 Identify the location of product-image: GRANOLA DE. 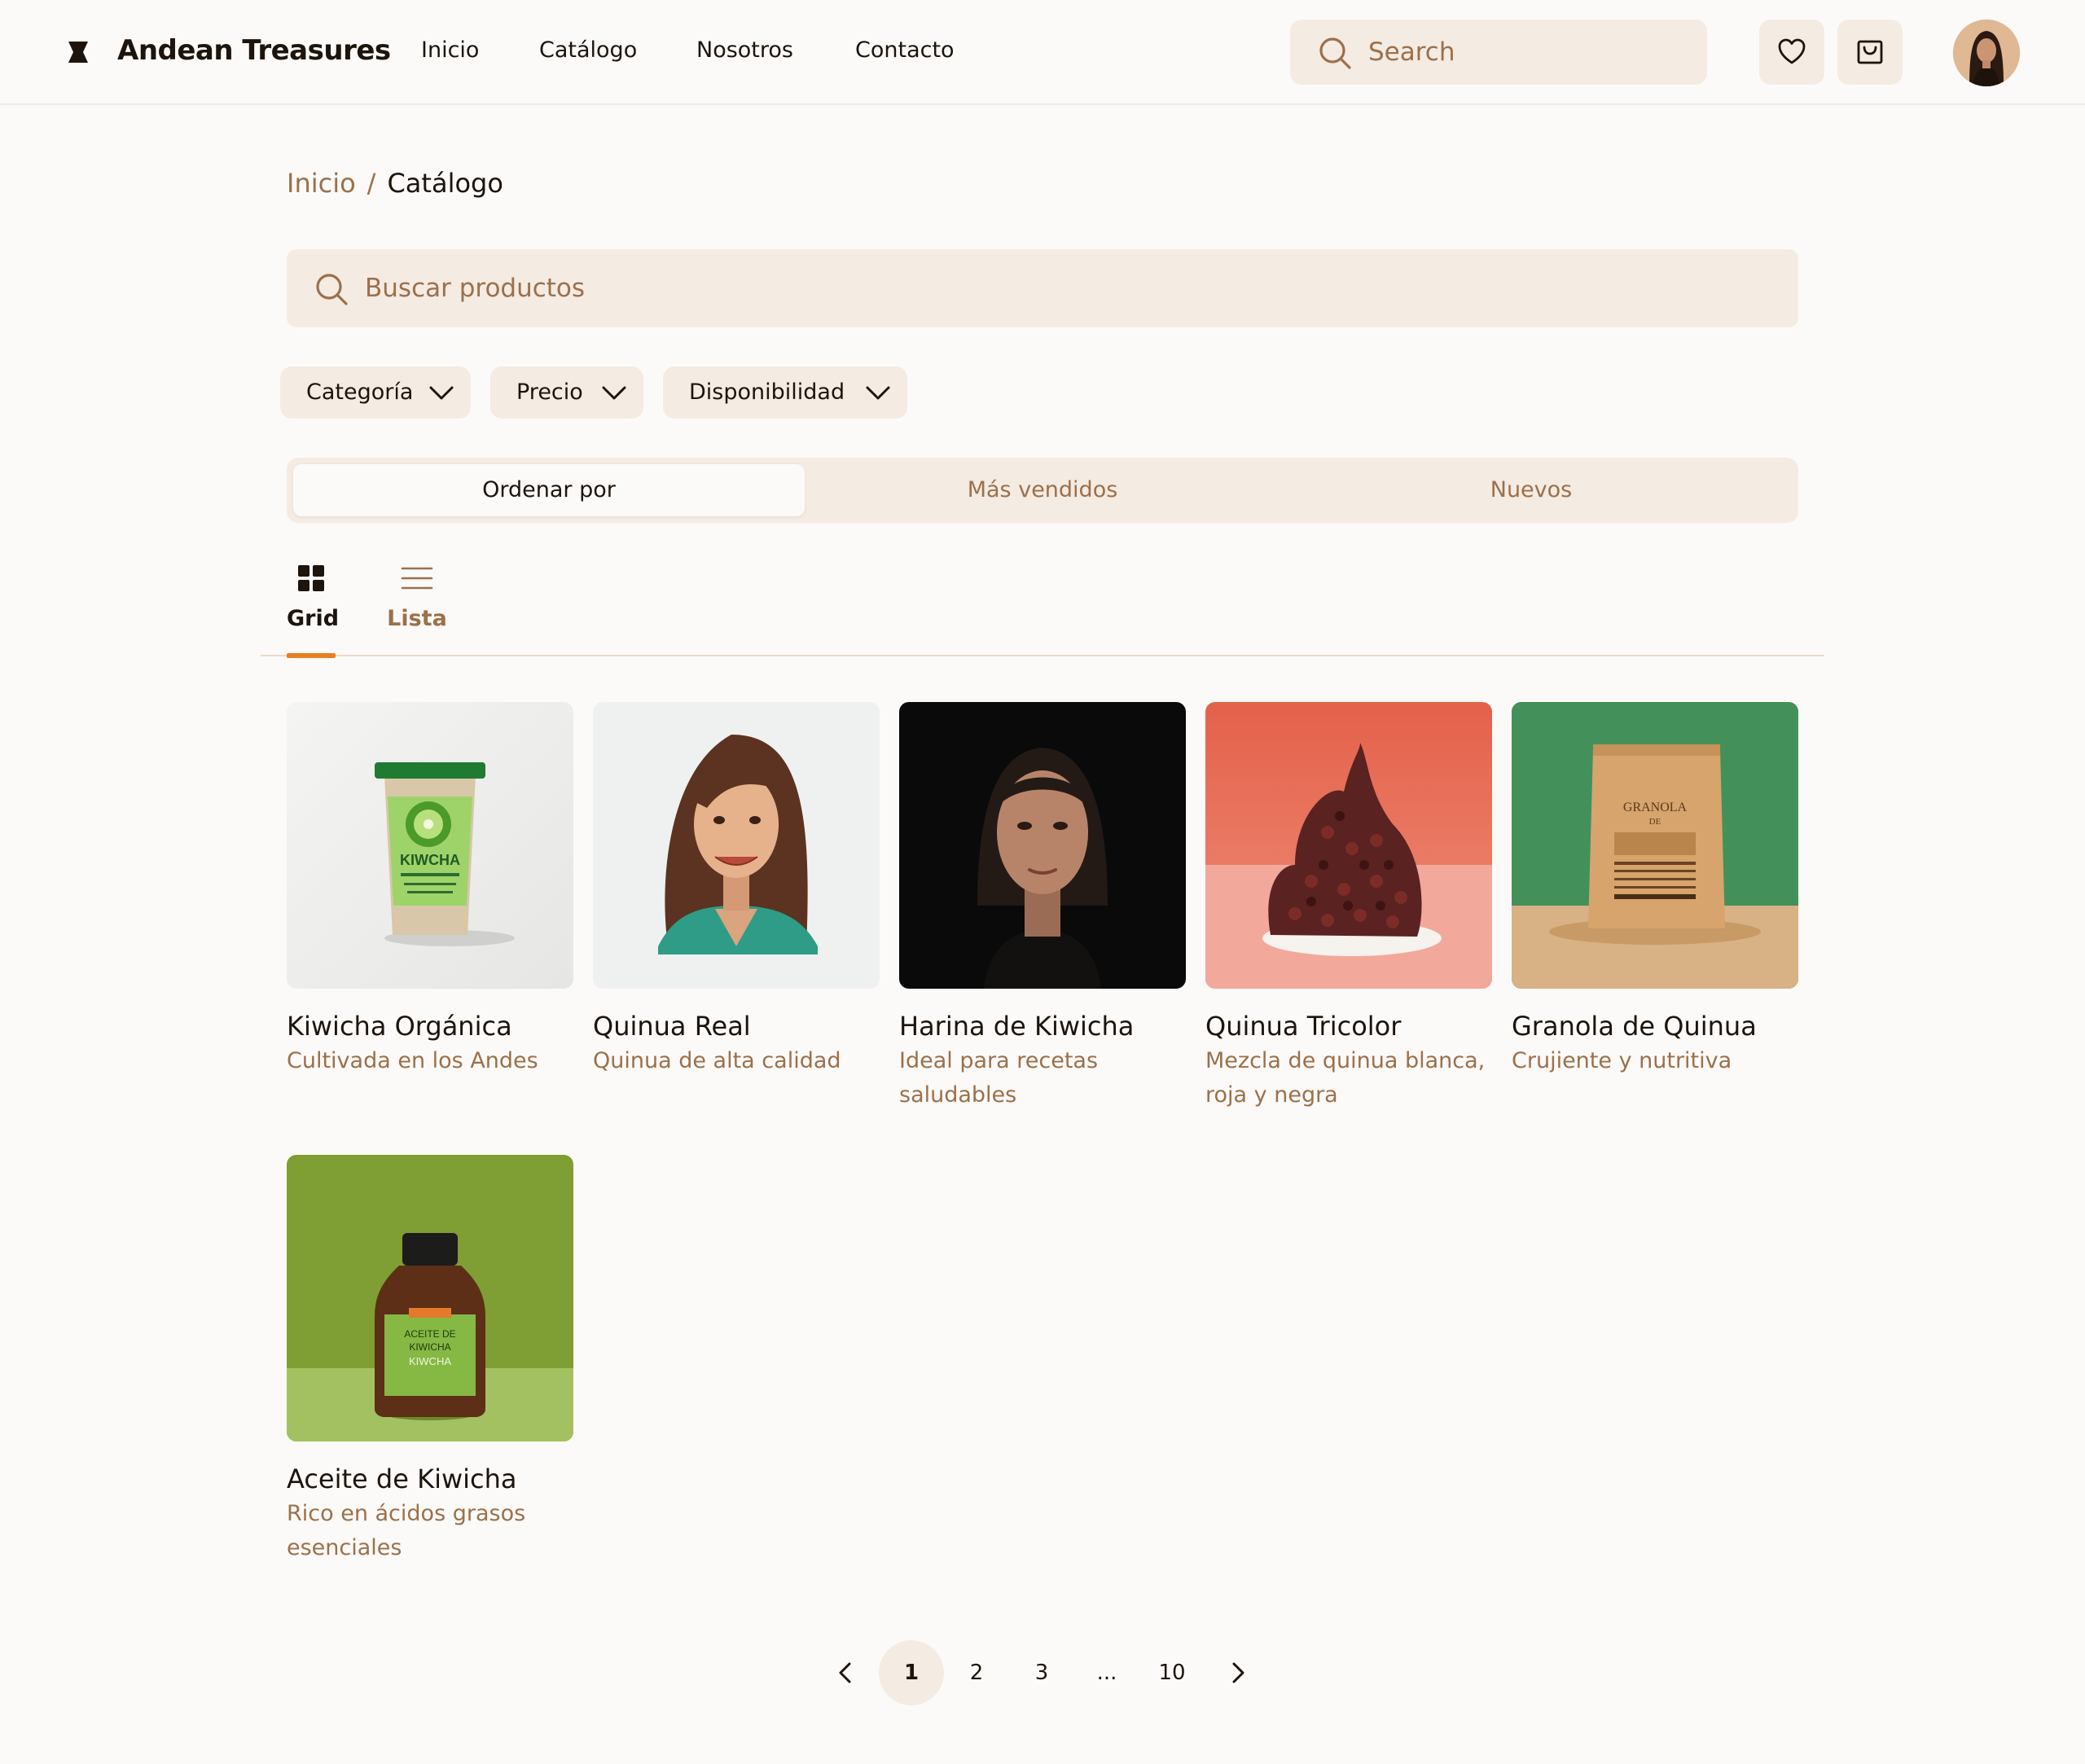
(1655, 845).